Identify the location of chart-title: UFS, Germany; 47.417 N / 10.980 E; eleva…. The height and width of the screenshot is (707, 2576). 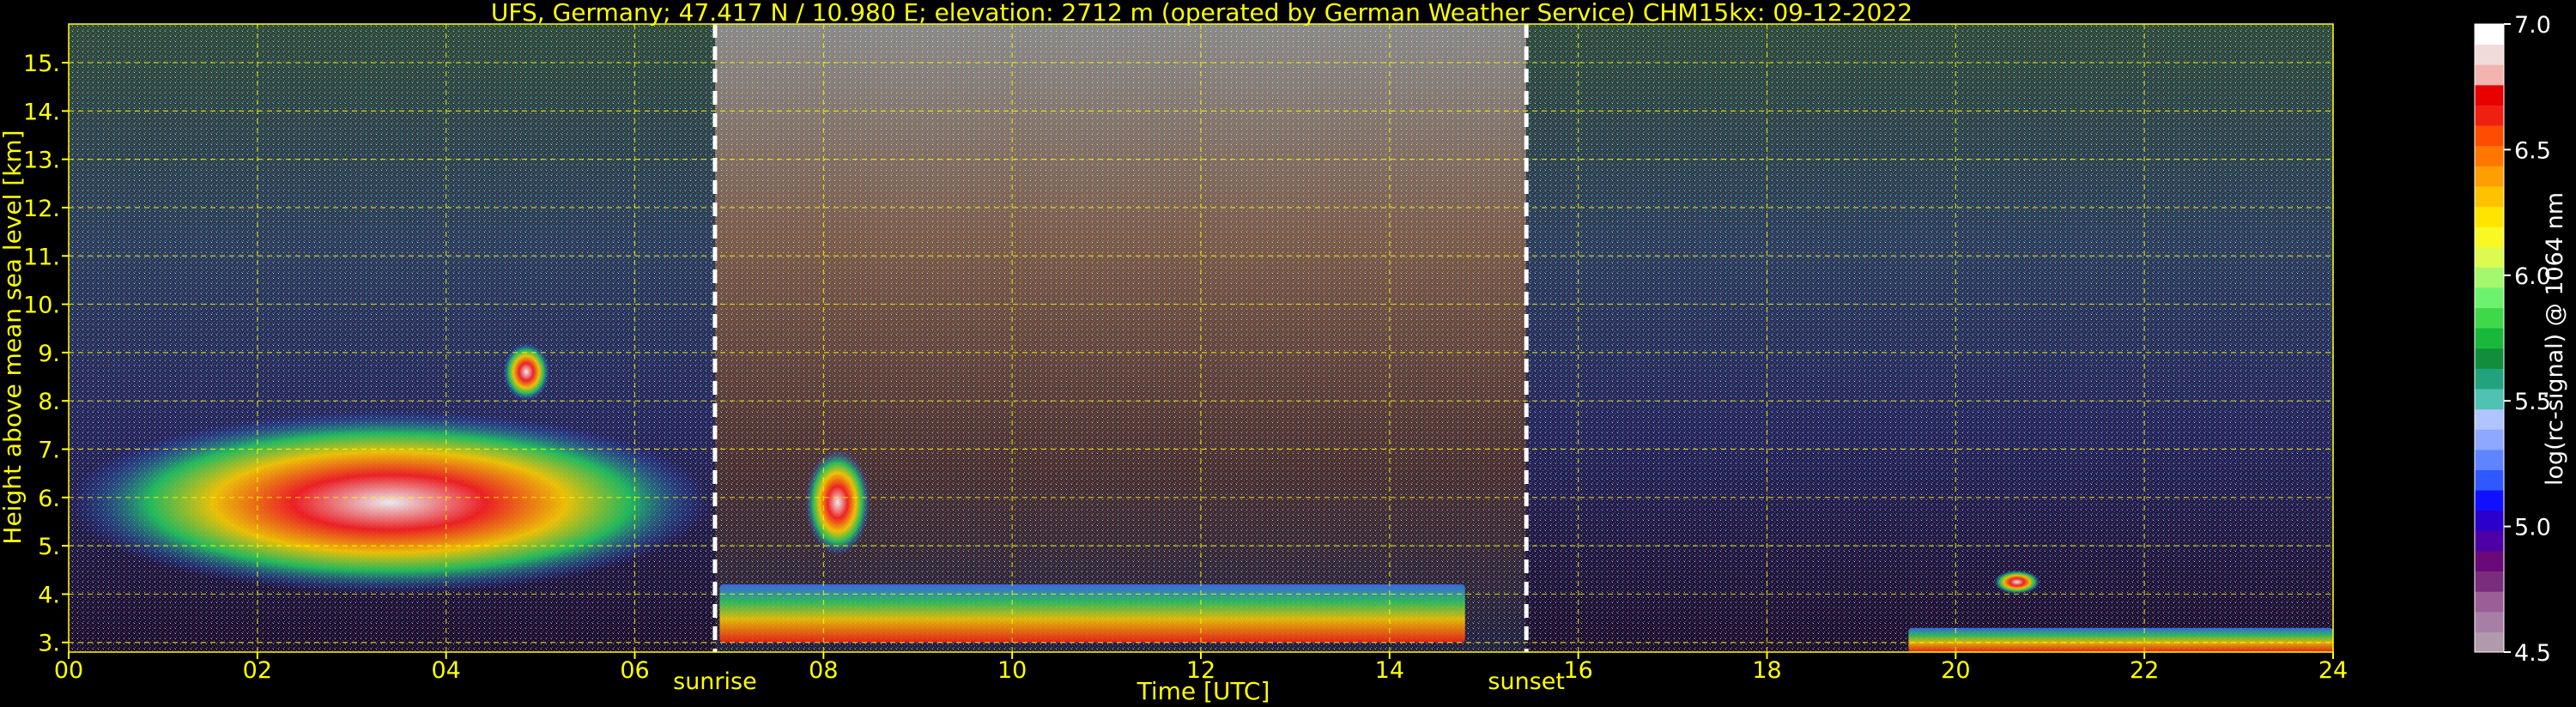
(1201, 14).